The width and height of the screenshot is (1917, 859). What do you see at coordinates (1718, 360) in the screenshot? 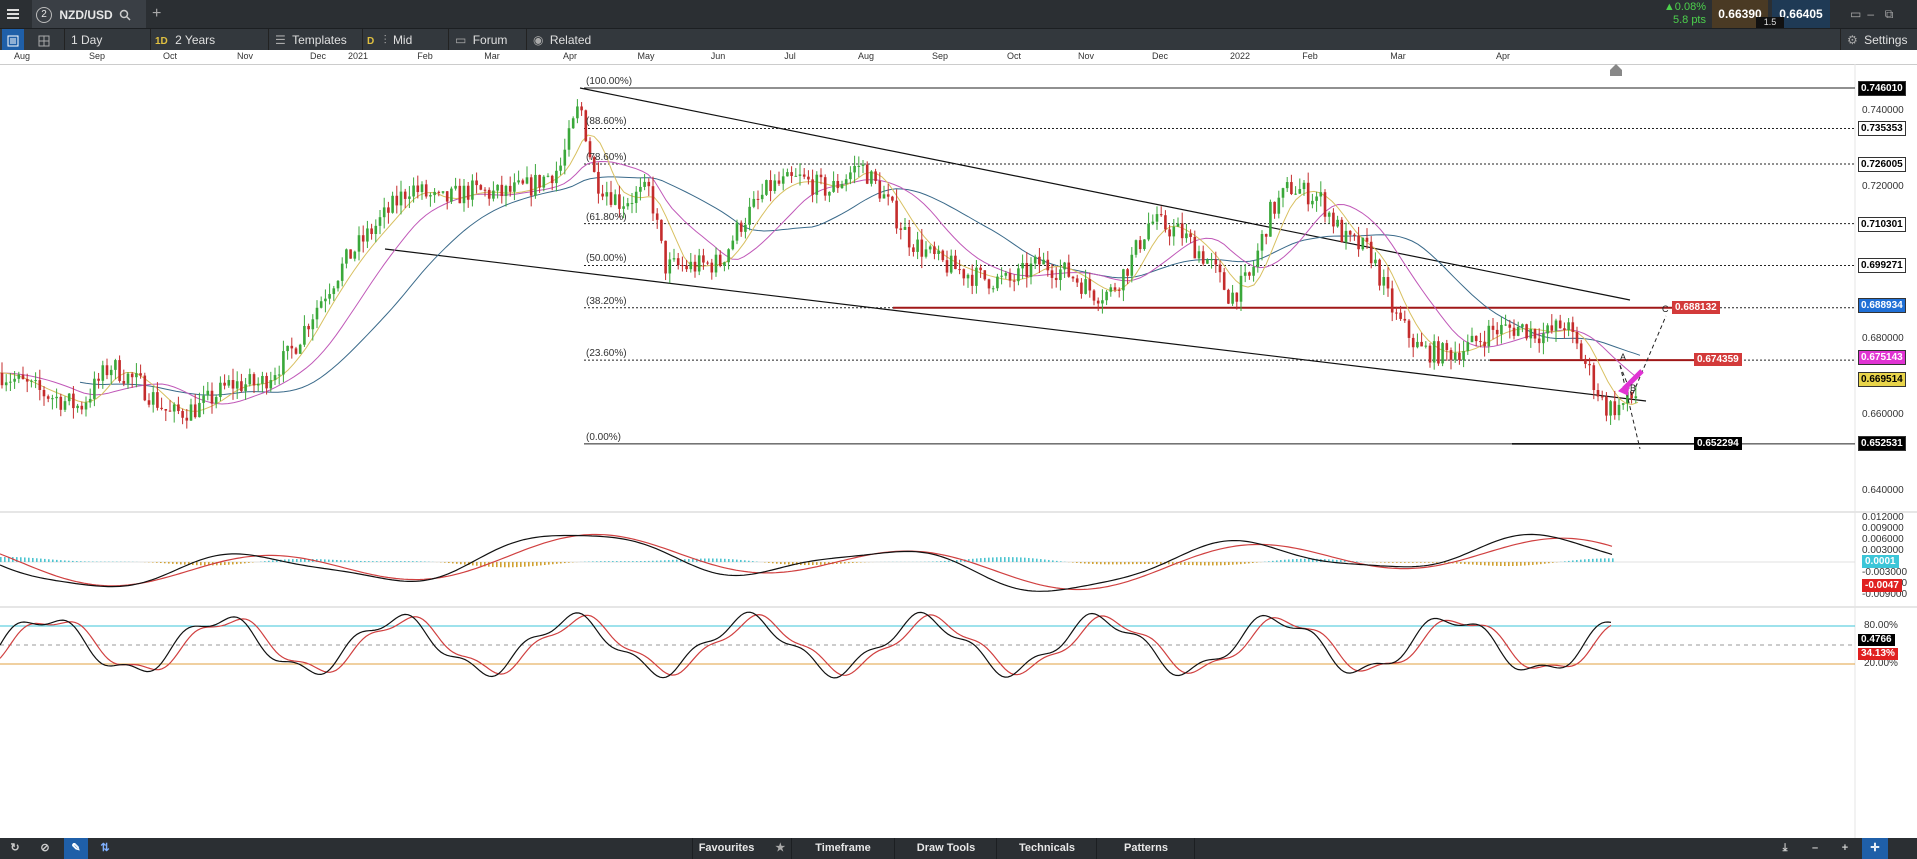
I see `level-tag: 0.674359` at bounding box center [1718, 360].